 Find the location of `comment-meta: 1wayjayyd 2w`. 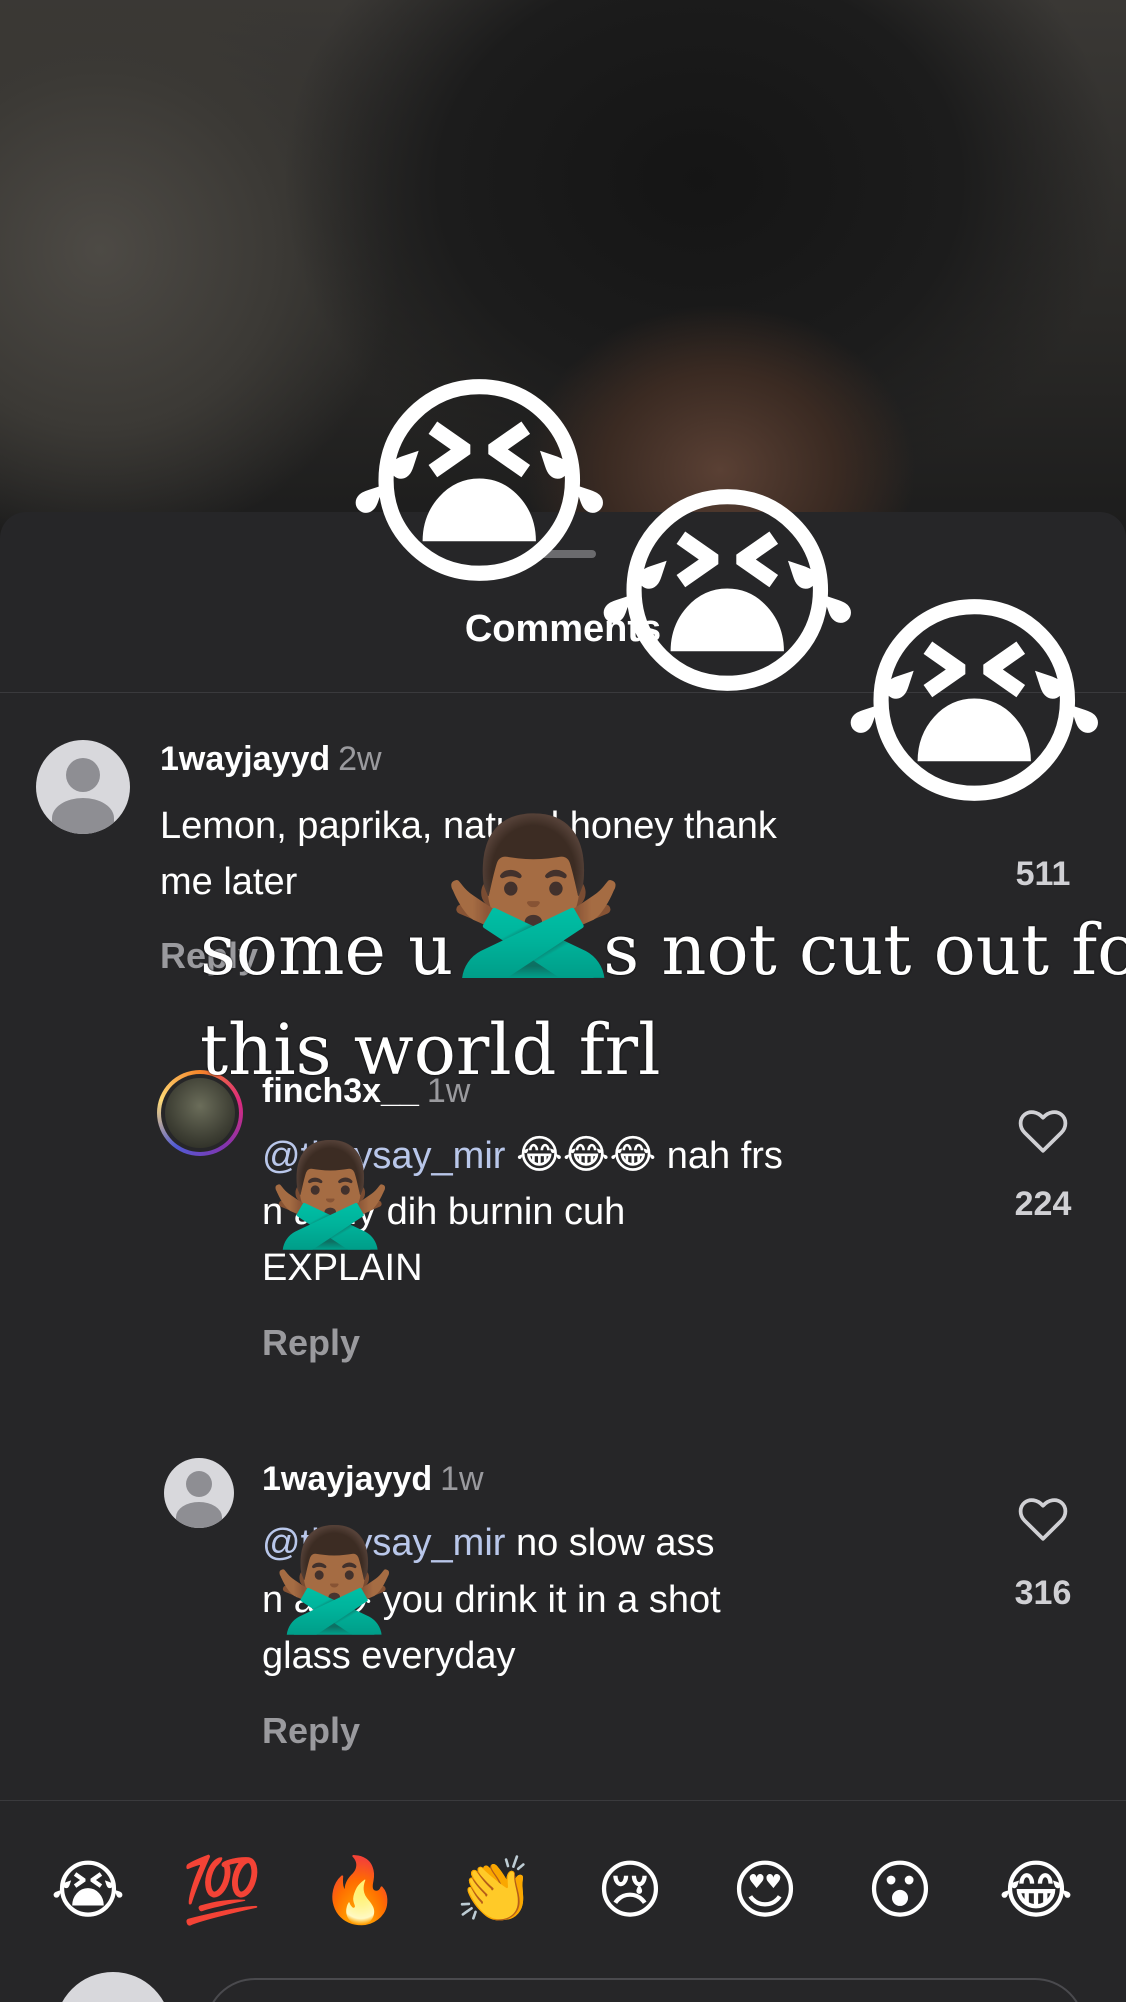

comment-meta: 1wayjayyd 2w is located at coordinates (271, 759).